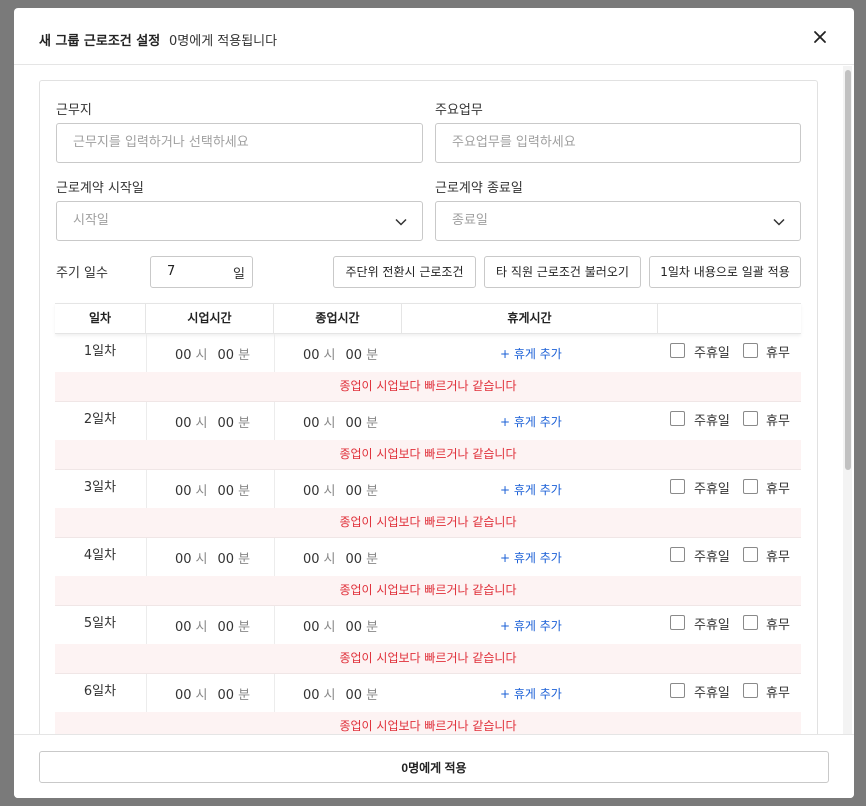 The height and width of the screenshot is (806, 866). Describe the element at coordinates (729, 319) in the screenshot. I see `header-options` at that location.